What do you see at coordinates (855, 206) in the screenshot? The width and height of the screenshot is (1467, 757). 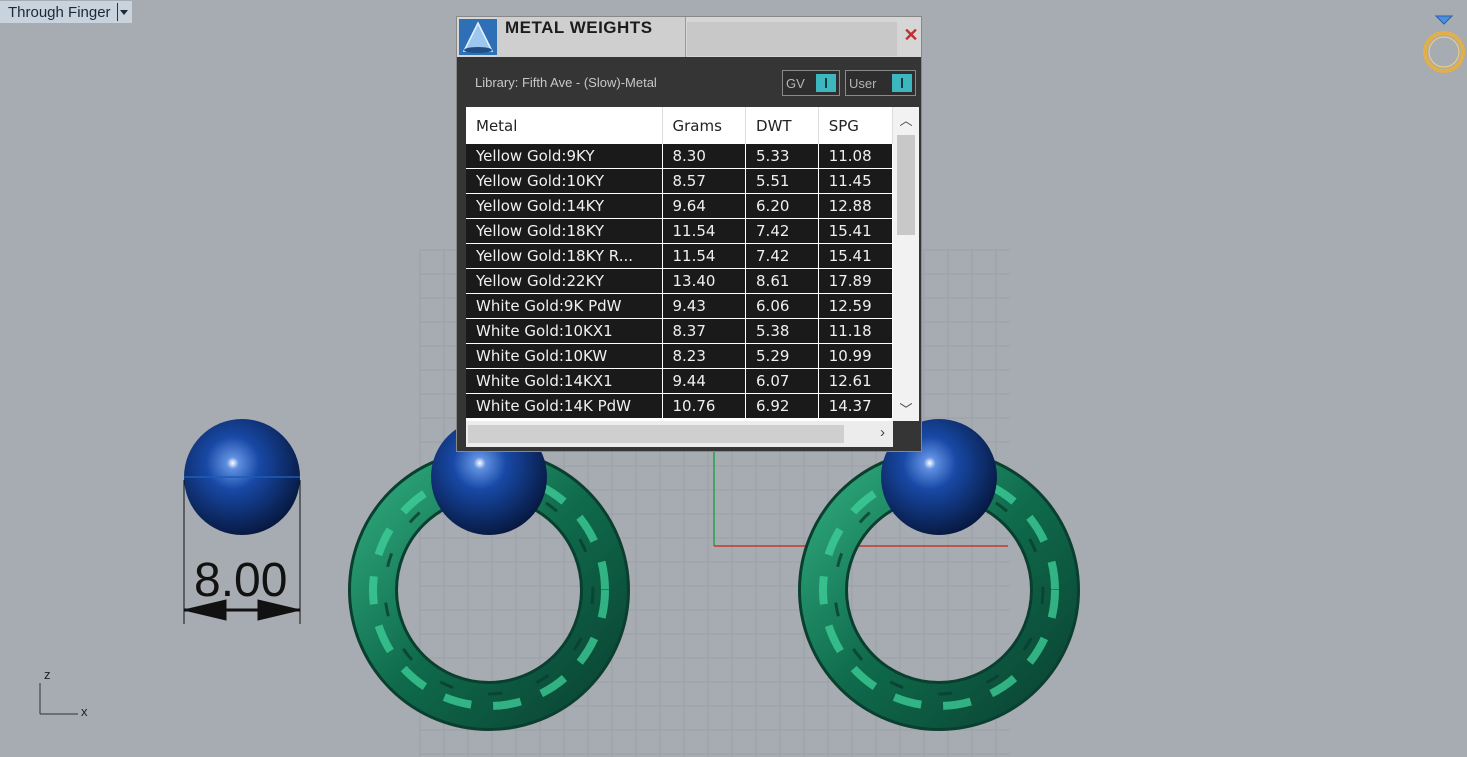 I see `table-cell: 12.88` at bounding box center [855, 206].